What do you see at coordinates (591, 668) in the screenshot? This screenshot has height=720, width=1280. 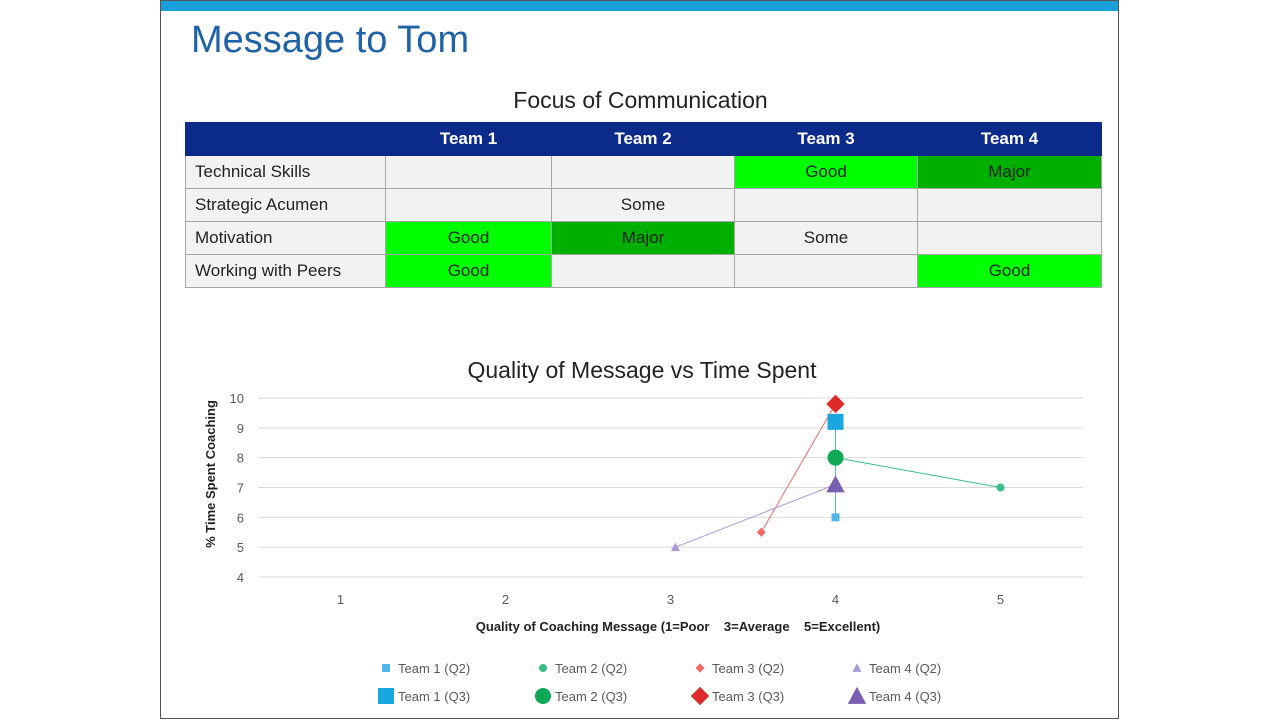 I see `legend-label: Team 2 (Q2)` at bounding box center [591, 668].